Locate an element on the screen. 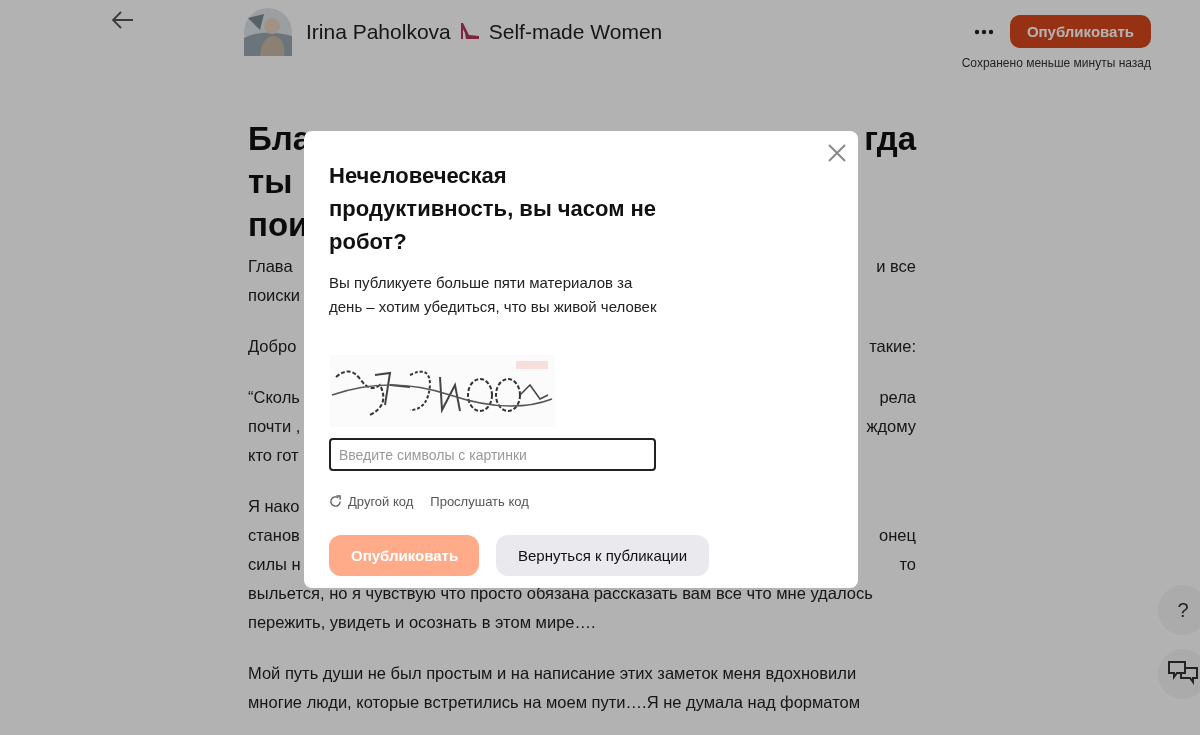 The image size is (1200, 735). article-text: то is located at coordinates (907, 564).